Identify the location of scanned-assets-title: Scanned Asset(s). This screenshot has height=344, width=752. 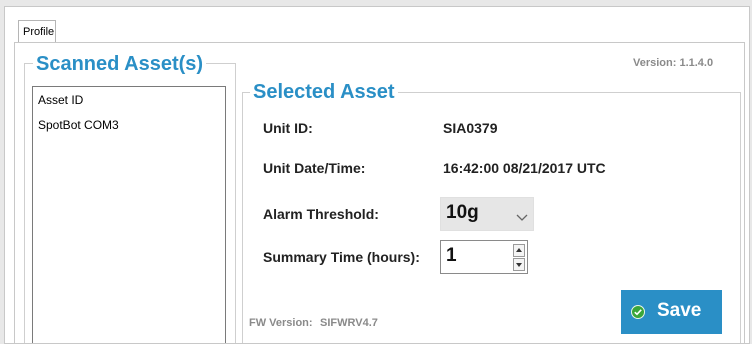
(120, 64).